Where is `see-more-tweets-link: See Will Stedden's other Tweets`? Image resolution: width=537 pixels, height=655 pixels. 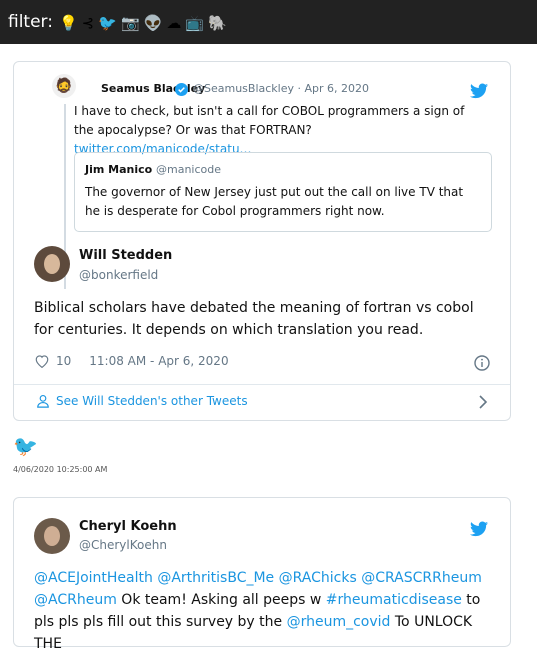 see-more-tweets-link: See Will Stedden's other Tweets is located at coordinates (142, 401).